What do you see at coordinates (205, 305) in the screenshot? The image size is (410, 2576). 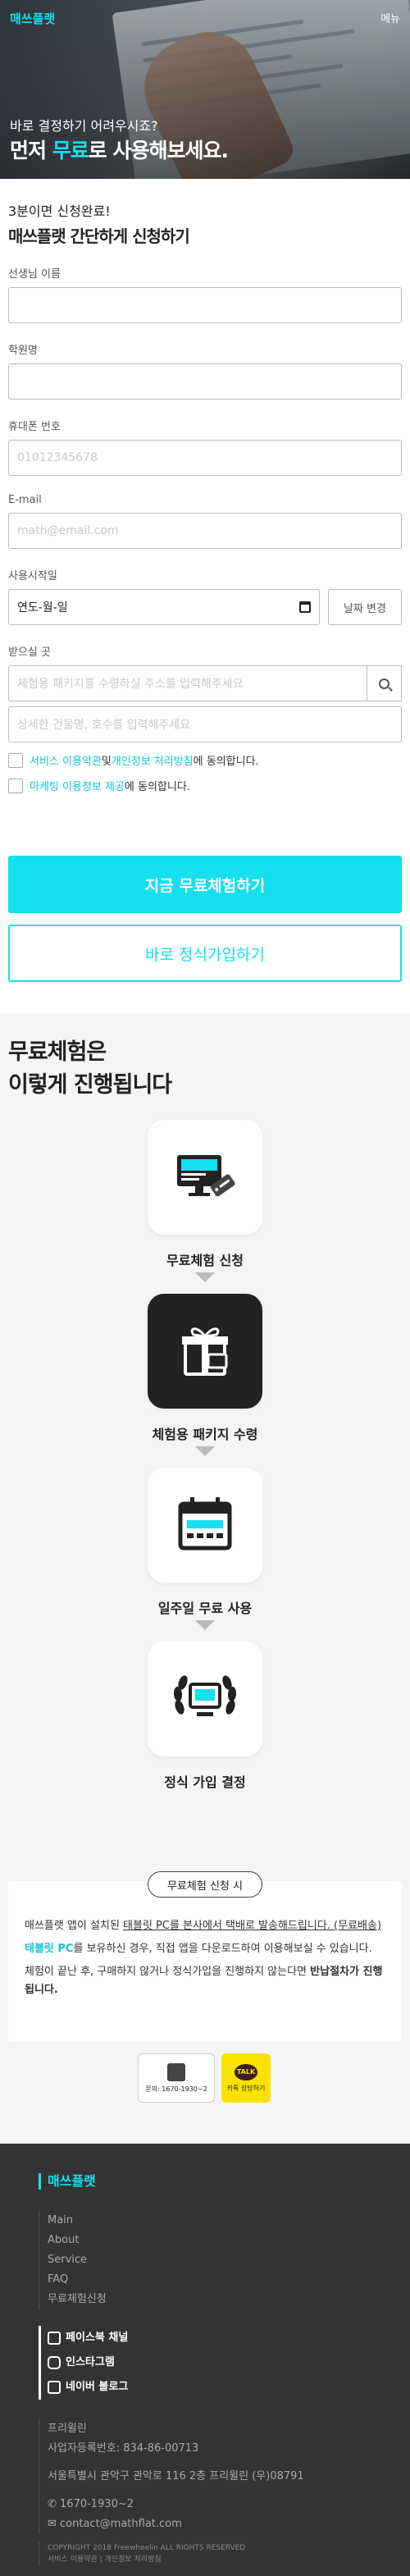 I see `teacher-name-input` at bounding box center [205, 305].